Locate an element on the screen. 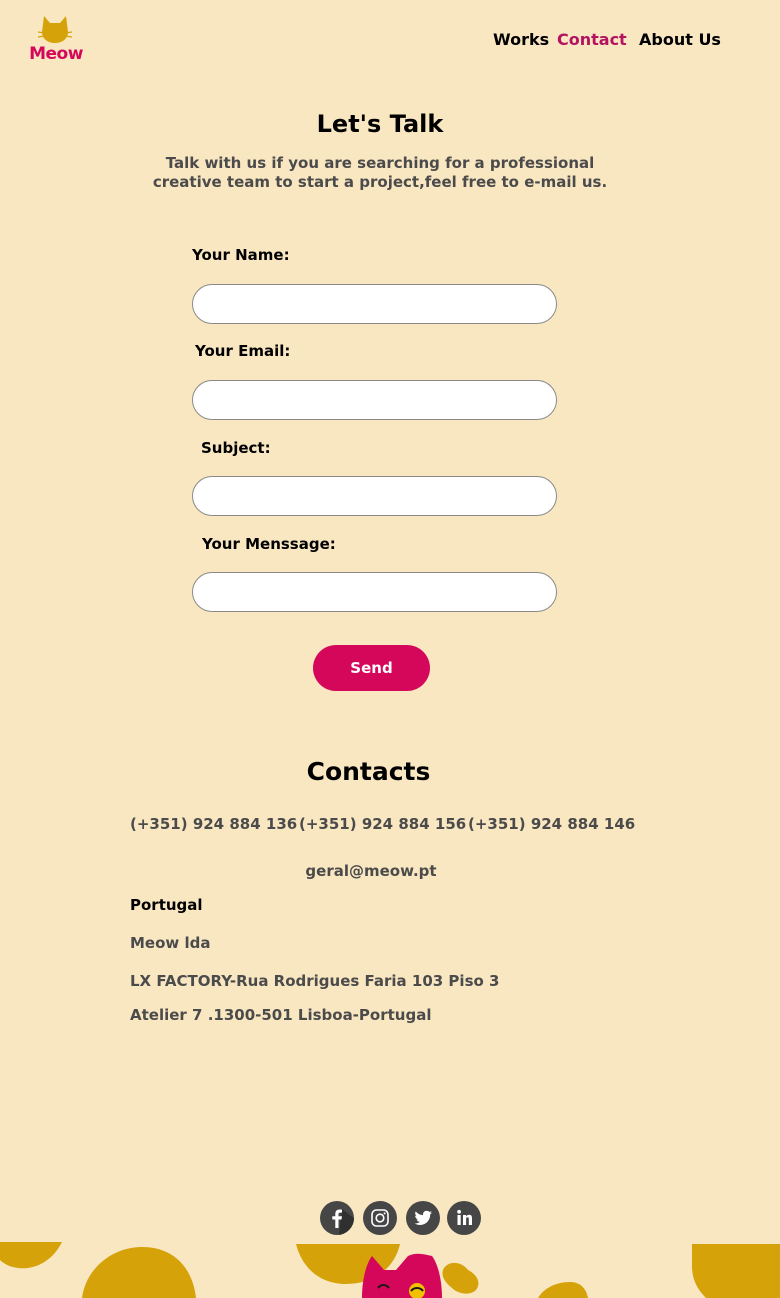  linkedin-icon is located at coordinates (464, 1218).